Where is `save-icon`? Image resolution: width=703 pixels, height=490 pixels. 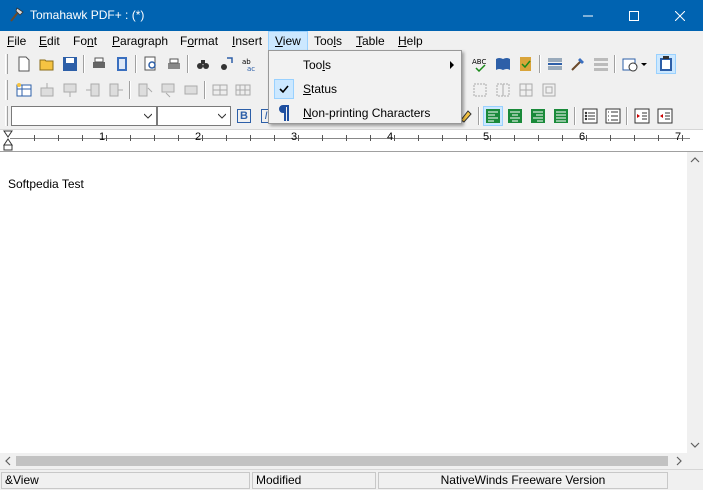
save-icon is located at coordinates (70, 64).